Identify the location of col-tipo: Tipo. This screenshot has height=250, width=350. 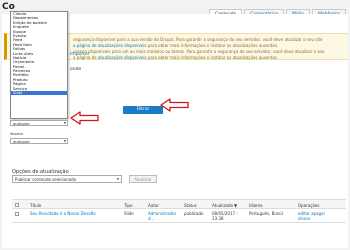
(128, 205).